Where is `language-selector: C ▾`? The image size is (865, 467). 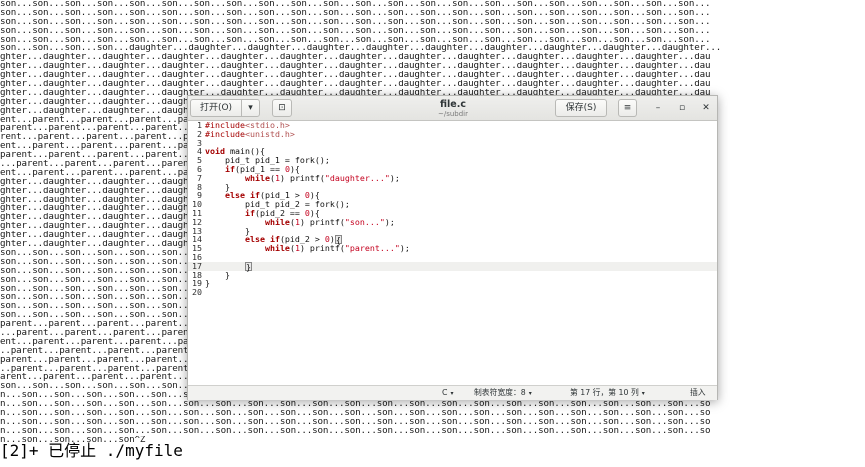
language-selector: C ▾ is located at coordinates (447, 393).